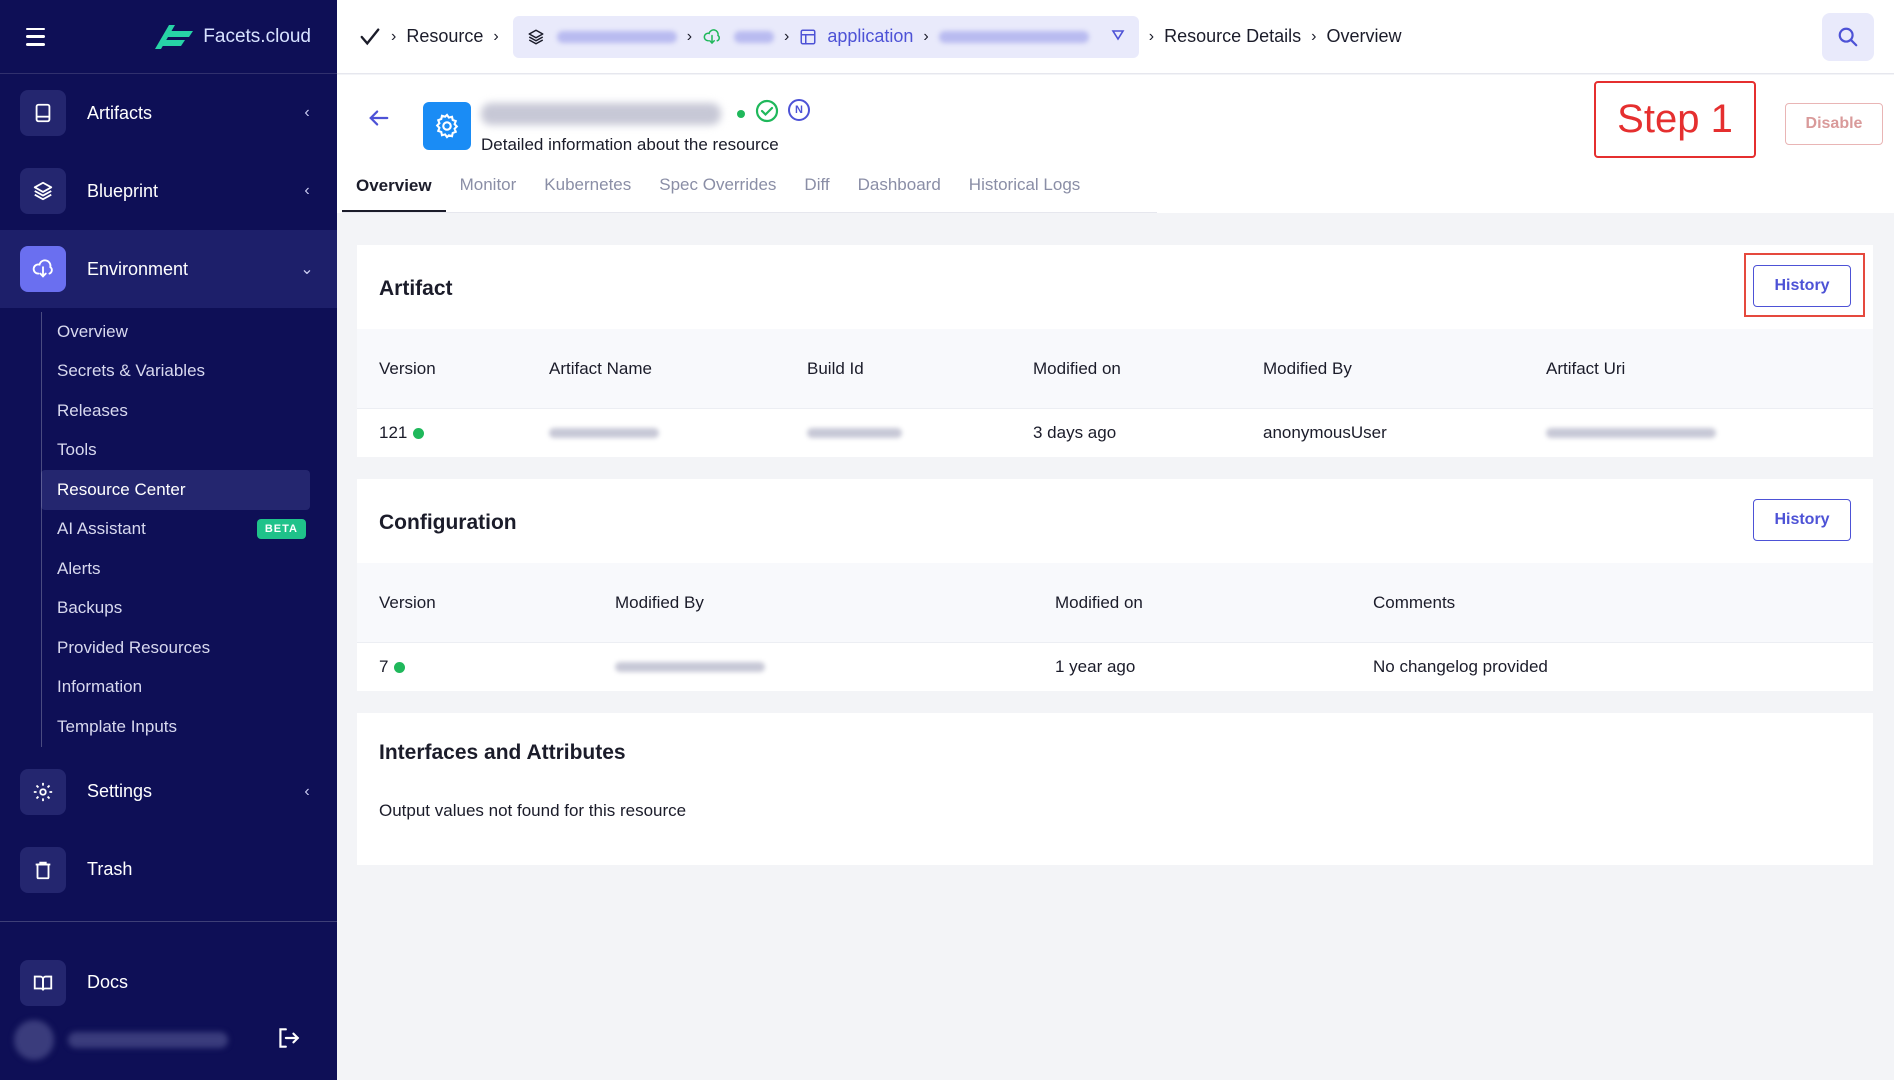 The height and width of the screenshot is (1080, 1894). What do you see at coordinates (175, 372) in the screenshot?
I see `sidebar-subitem-secrets-variables: Secrets & Variables` at bounding box center [175, 372].